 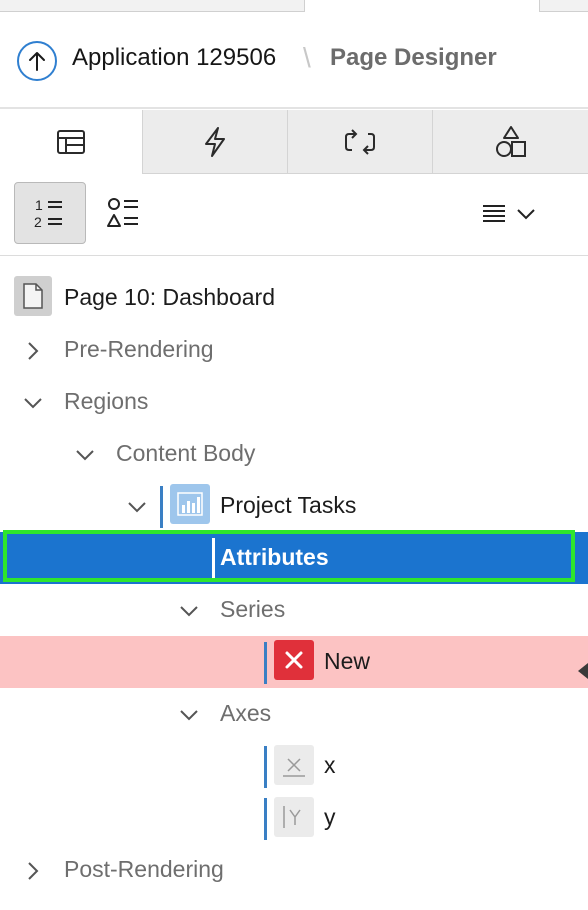 I want to click on menu-icon, so click(x=494, y=213).